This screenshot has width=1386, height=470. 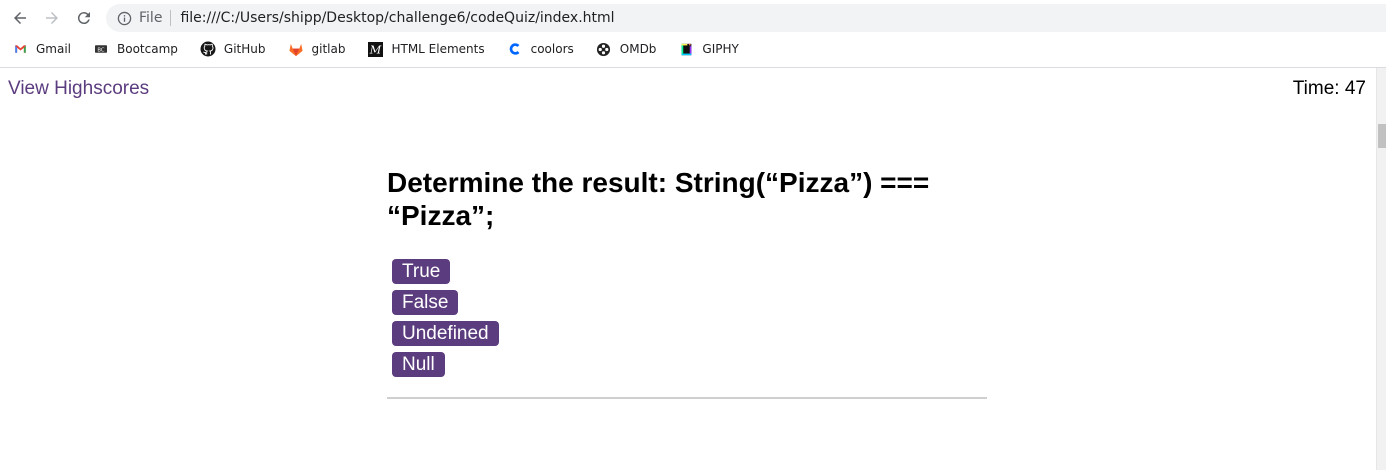 I want to click on forward-arrow-icon, so click(x=52, y=18).